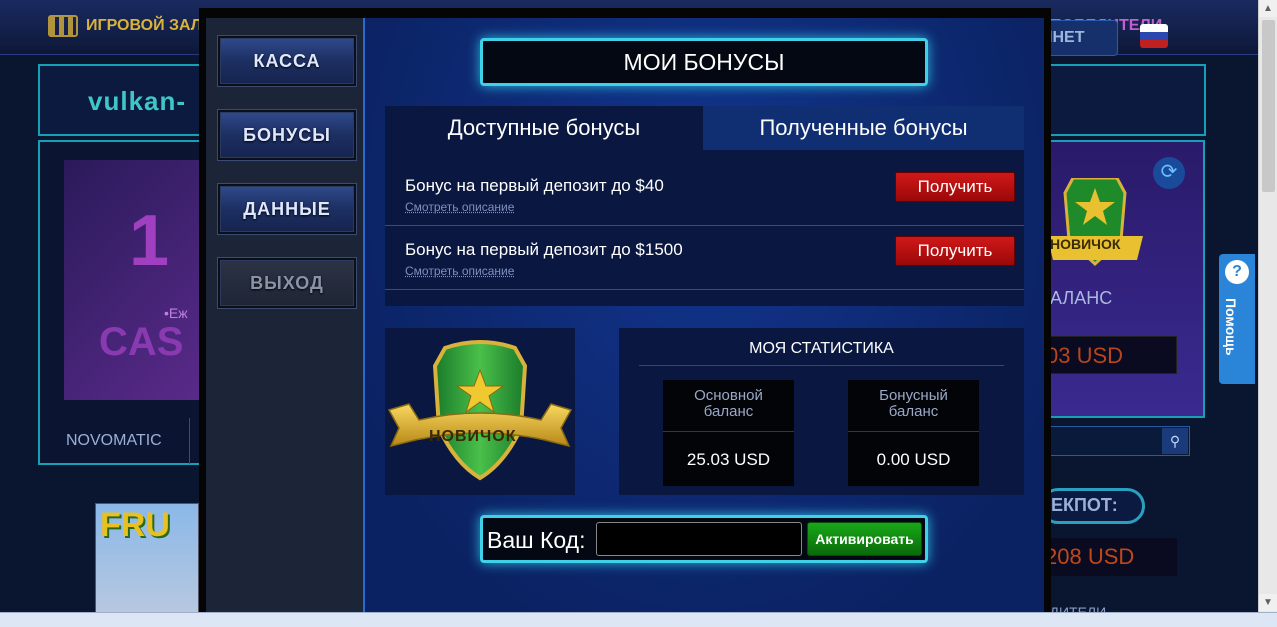  What do you see at coordinates (536, 540) in the screenshot?
I see `promo-code-label: Ваш Код:` at bounding box center [536, 540].